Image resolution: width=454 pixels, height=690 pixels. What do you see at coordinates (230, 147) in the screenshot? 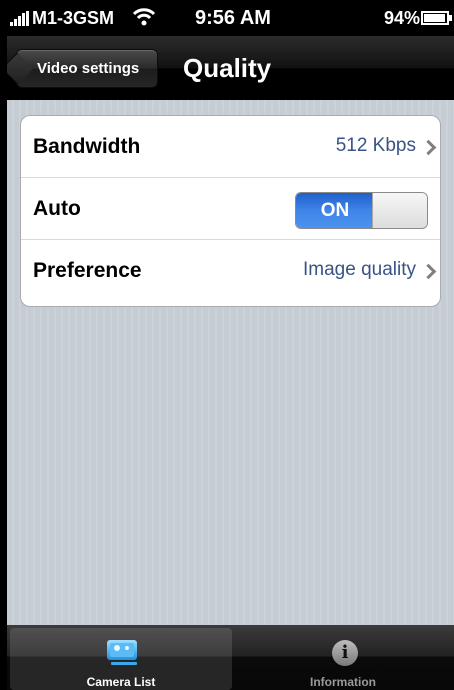
I see `bandwidth-row: Bandwidth 512 Kbps` at bounding box center [230, 147].